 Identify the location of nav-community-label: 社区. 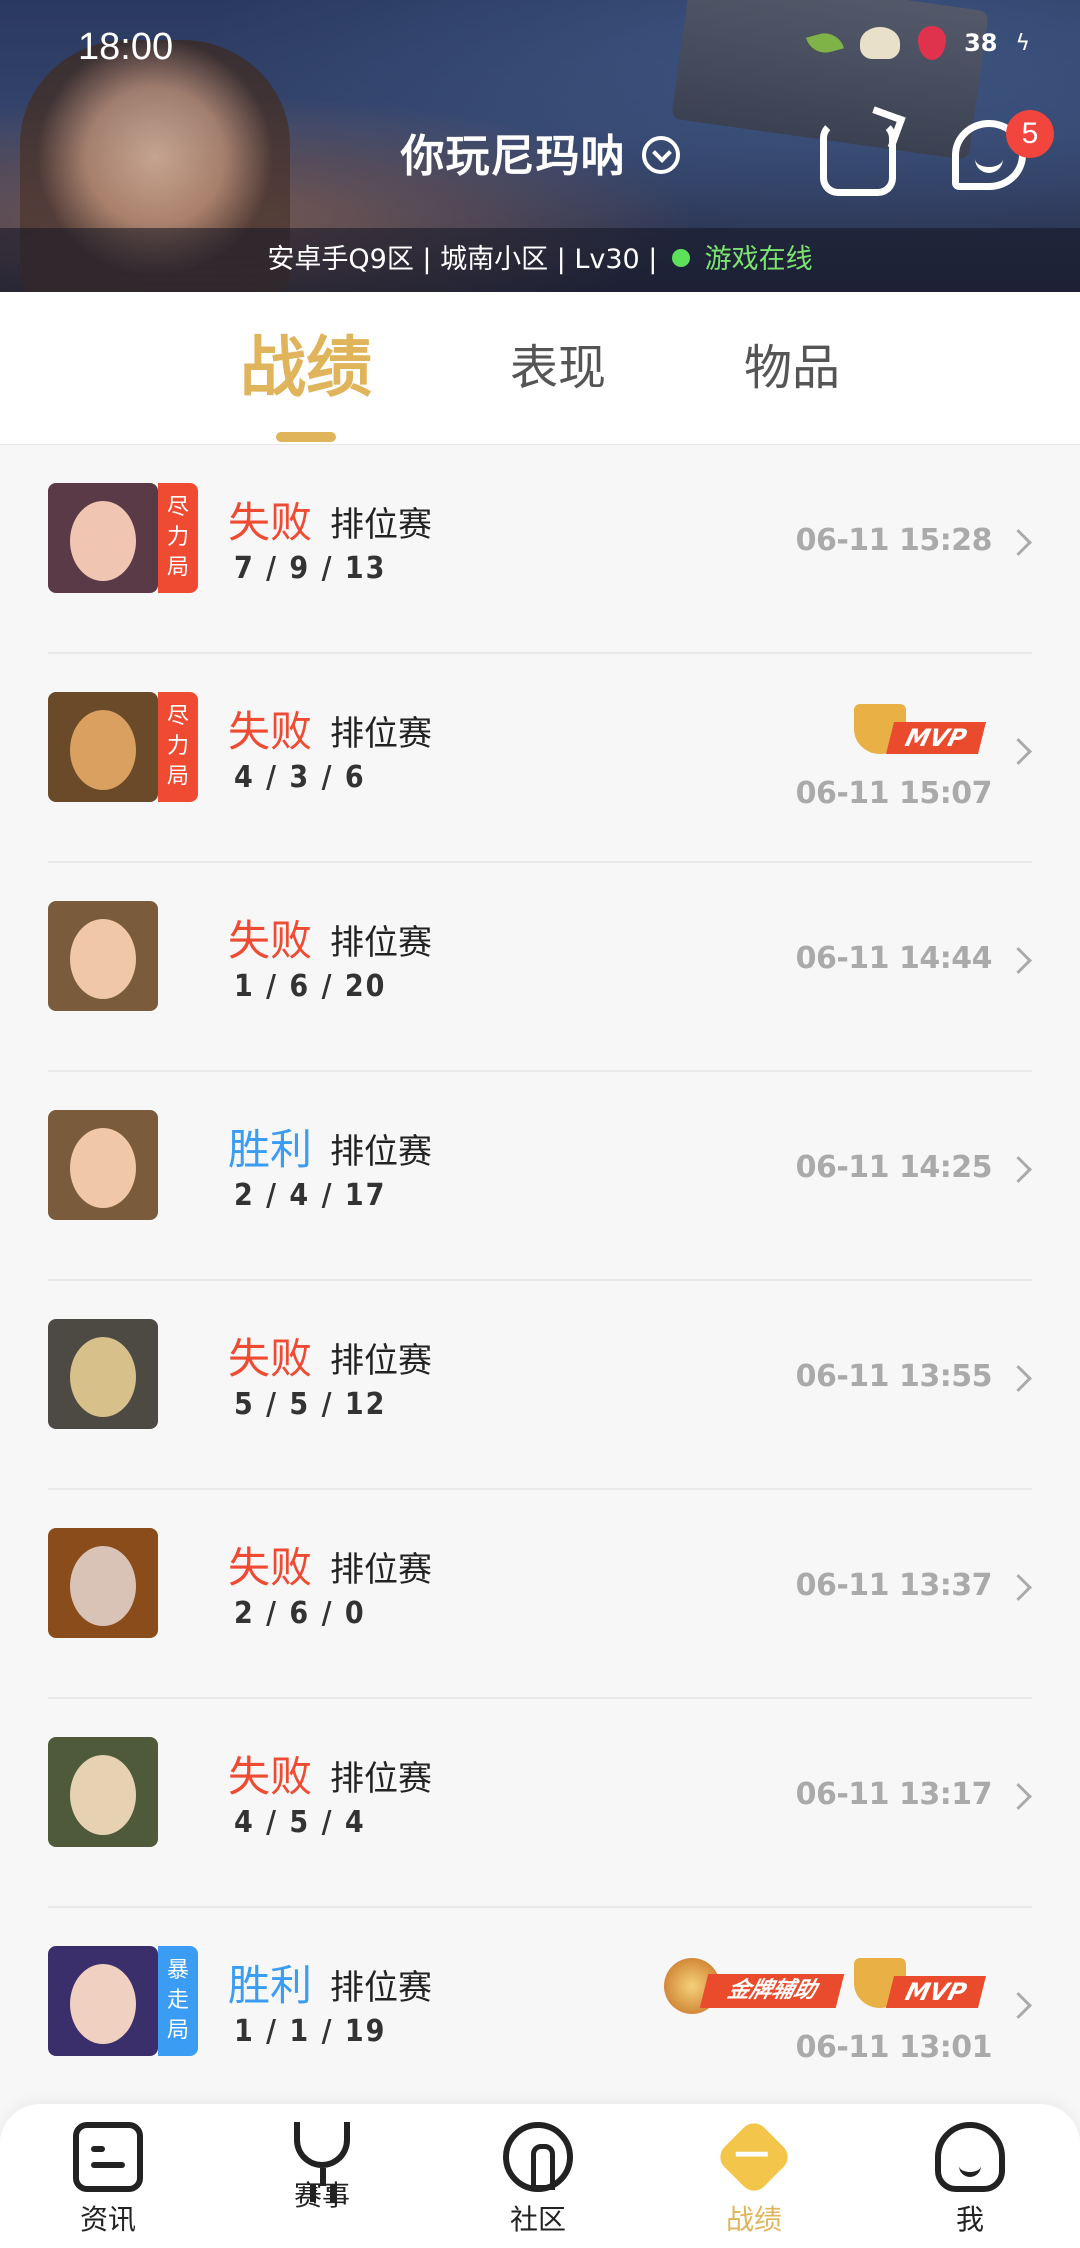
(537, 2219).